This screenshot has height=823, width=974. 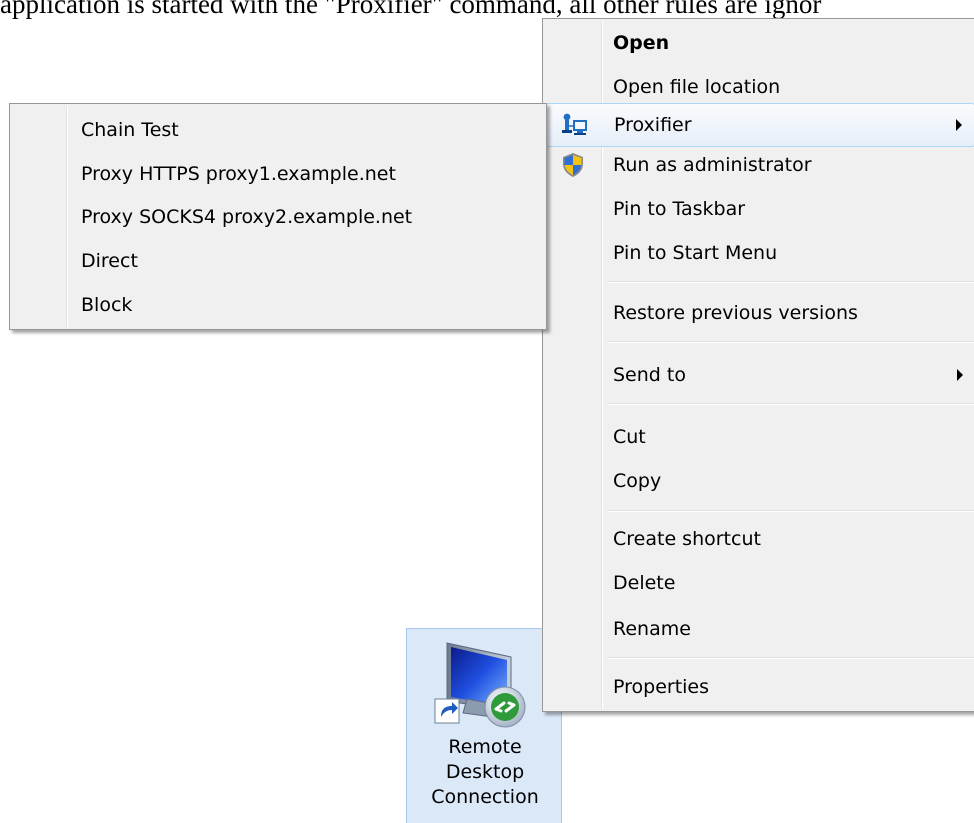 I want to click on label-line-2: Desktop, so click(x=485, y=772).